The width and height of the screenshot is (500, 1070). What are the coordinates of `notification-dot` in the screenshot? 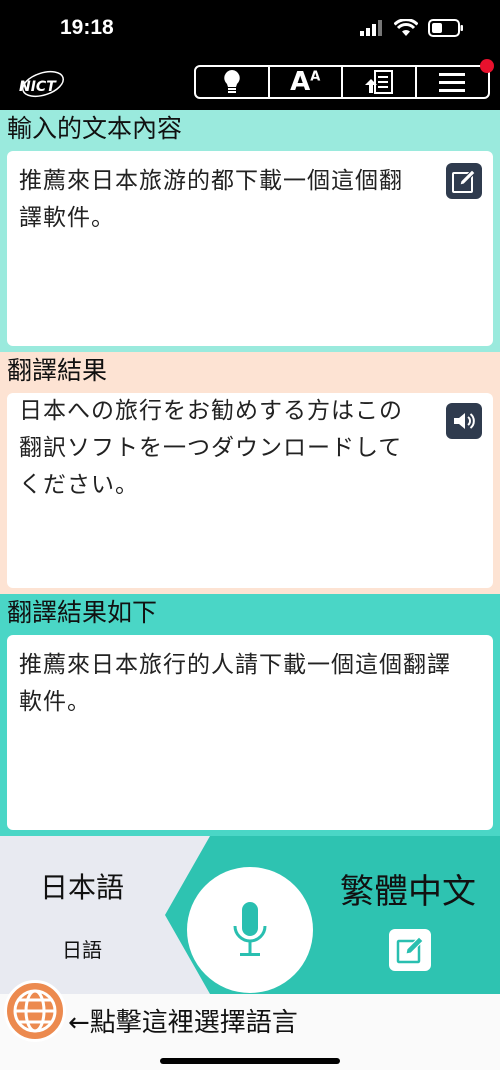 It's located at (487, 66).